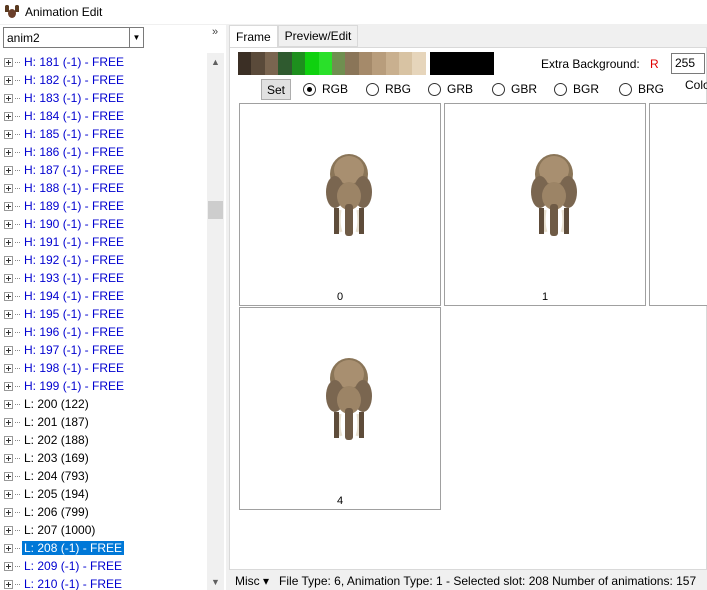  What do you see at coordinates (74, 314) in the screenshot?
I see `tree-item-label: H: 195 (-1) - FREE` at bounding box center [74, 314].